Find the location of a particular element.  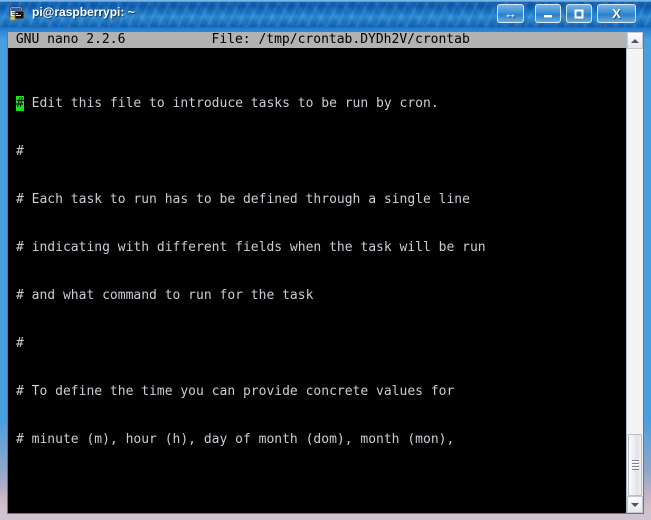

window-titlebar: pi@raspberrypi: ~ ↔ X is located at coordinates (325, 13).